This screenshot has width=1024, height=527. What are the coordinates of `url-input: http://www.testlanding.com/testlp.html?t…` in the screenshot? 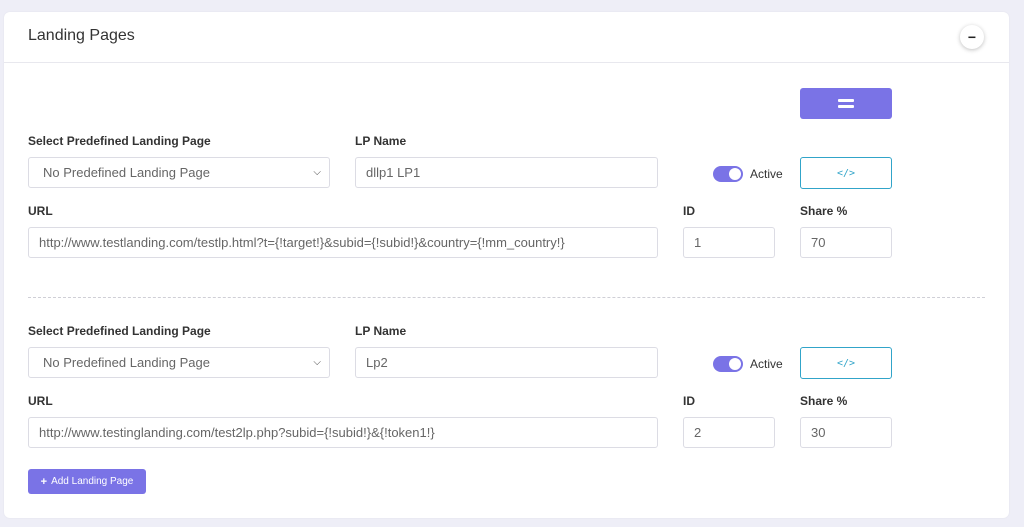 It's located at (343, 242).